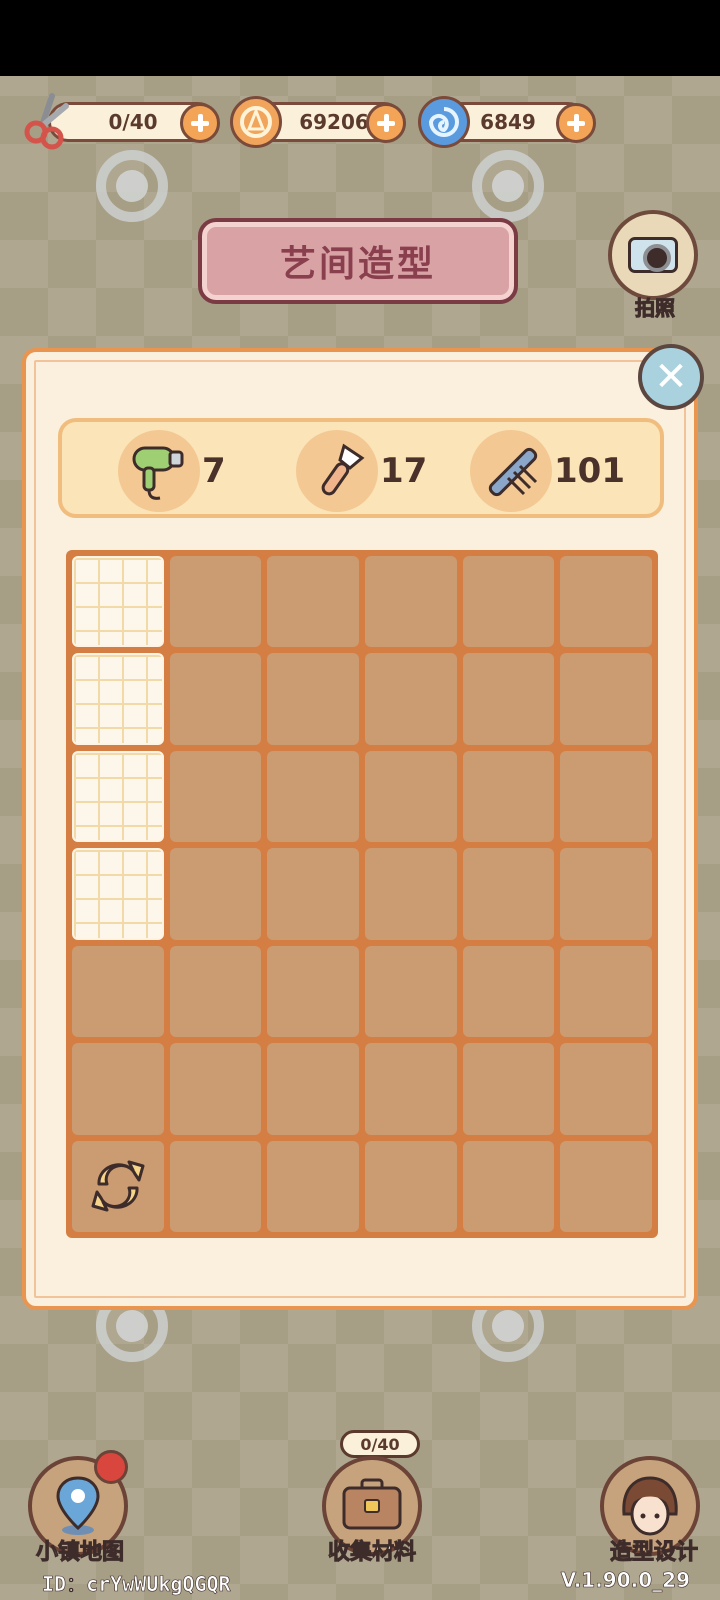 The image size is (720, 1600). Describe the element at coordinates (256, 122) in the screenshot. I see `coin-icon` at that location.